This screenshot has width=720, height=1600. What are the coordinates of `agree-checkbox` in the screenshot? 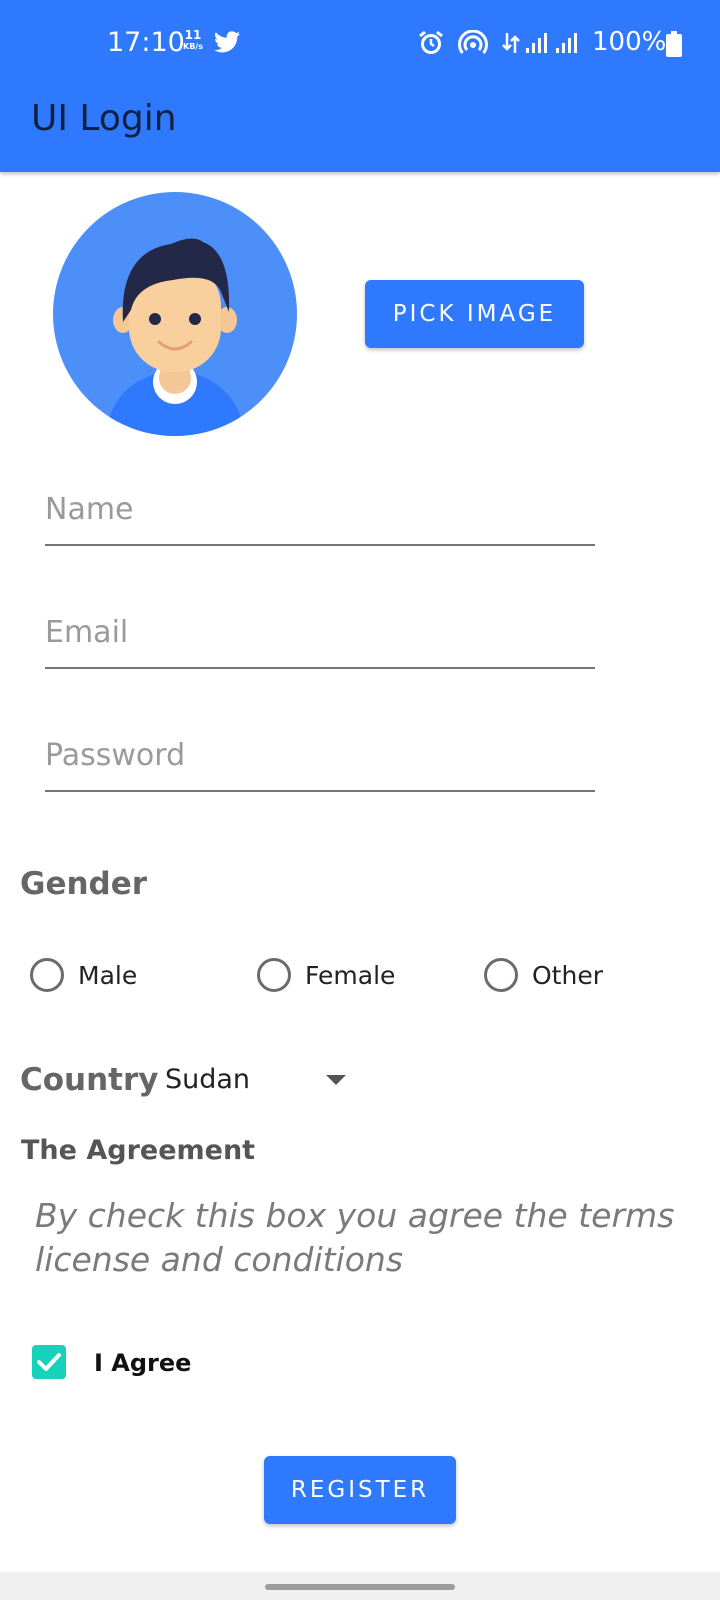 It's located at (49, 1362).